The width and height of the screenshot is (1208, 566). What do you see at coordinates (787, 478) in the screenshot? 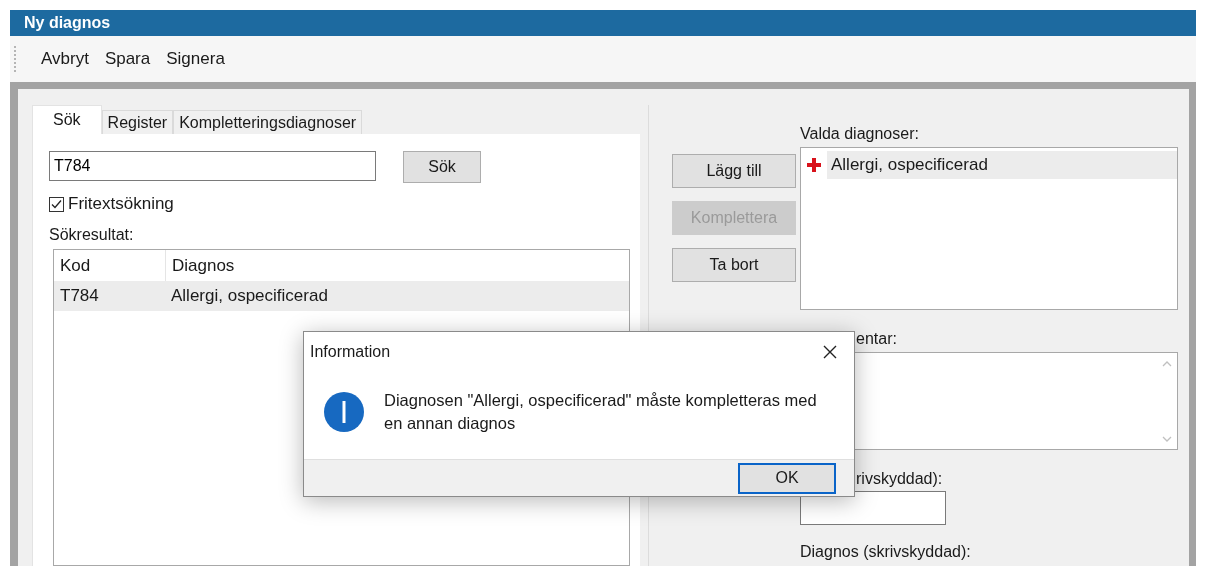
I see `ok-button: OK` at bounding box center [787, 478].